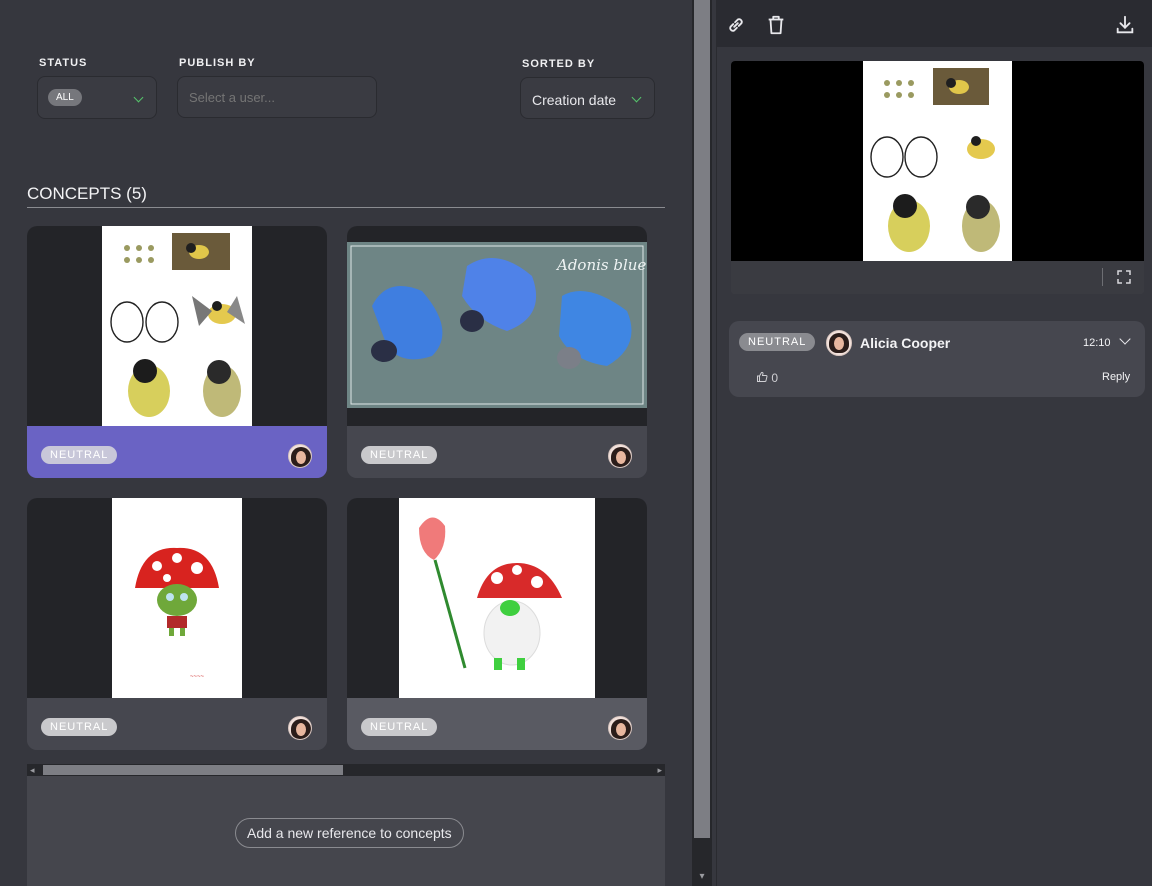 This screenshot has width=1152, height=886. Describe the element at coordinates (559, 64) in the screenshot. I see `sorted-by-label: SORTED BY` at that location.